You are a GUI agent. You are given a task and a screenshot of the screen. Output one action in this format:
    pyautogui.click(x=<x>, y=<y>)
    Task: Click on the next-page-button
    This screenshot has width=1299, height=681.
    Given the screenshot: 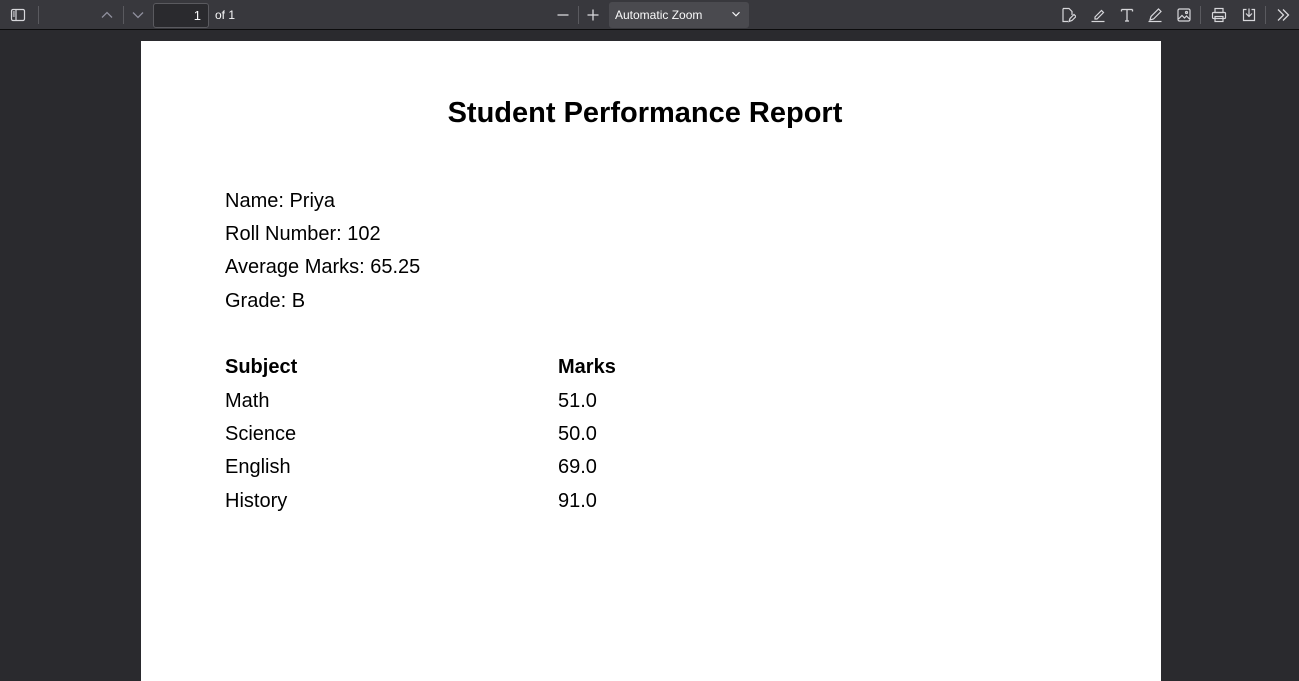 What is the action you would take?
    pyautogui.click(x=138, y=15)
    